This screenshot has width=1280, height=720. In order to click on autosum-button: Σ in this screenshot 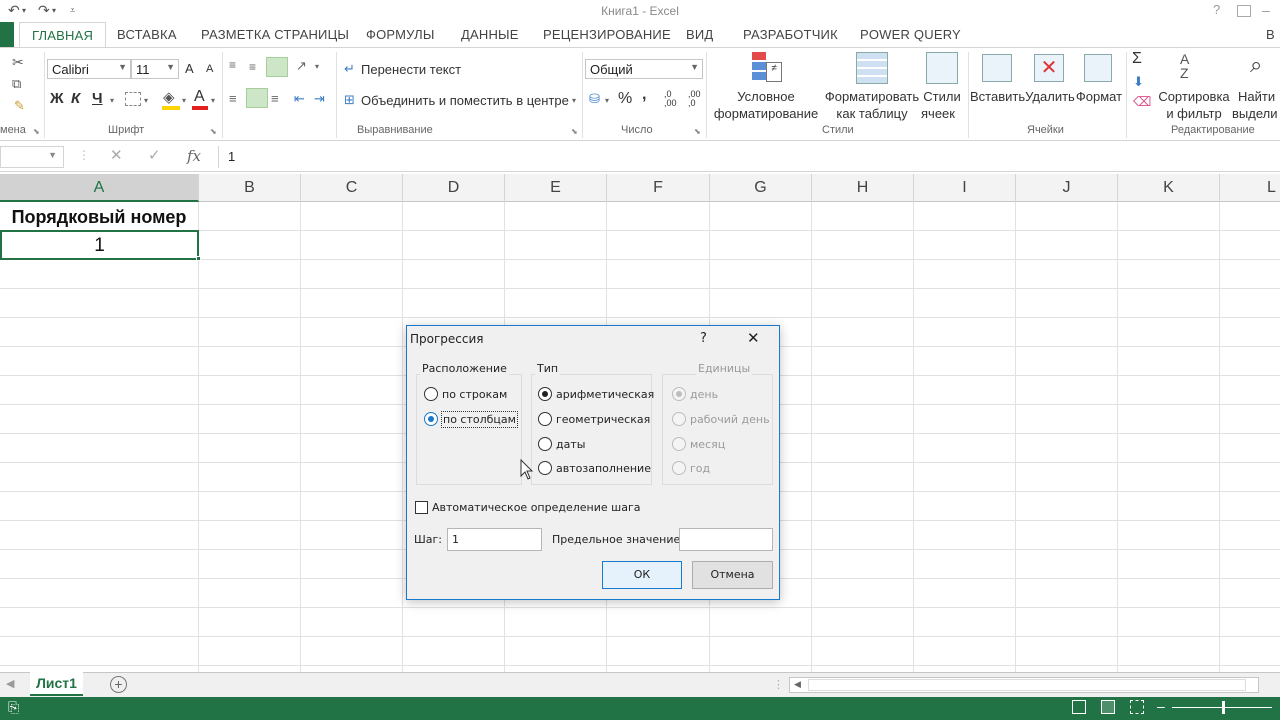, I will do `click(1137, 59)`.